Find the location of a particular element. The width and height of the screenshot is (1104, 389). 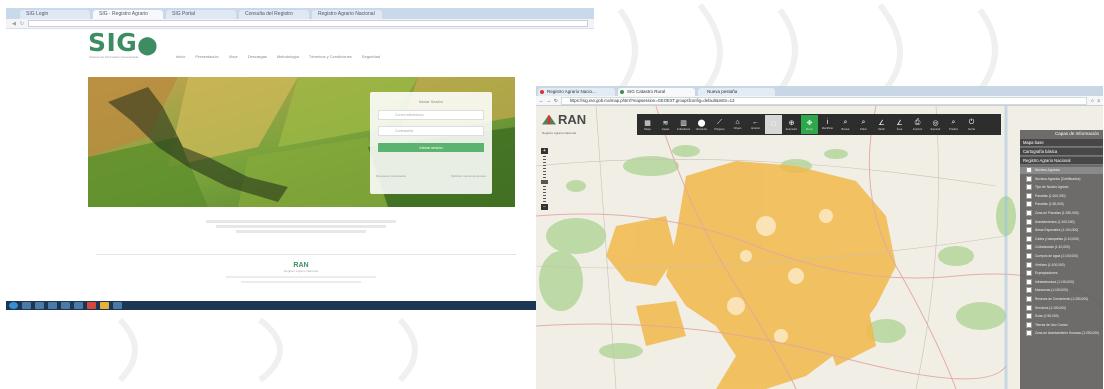

browser-tab: SIG · Registro Agrario is located at coordinates (128, 14).